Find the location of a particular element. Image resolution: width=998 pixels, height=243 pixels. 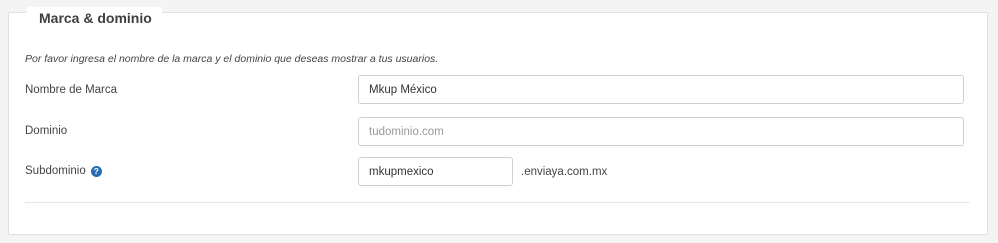

subdomain-suffix: .enviaya.com.mx is located at coordinates (564, 172).